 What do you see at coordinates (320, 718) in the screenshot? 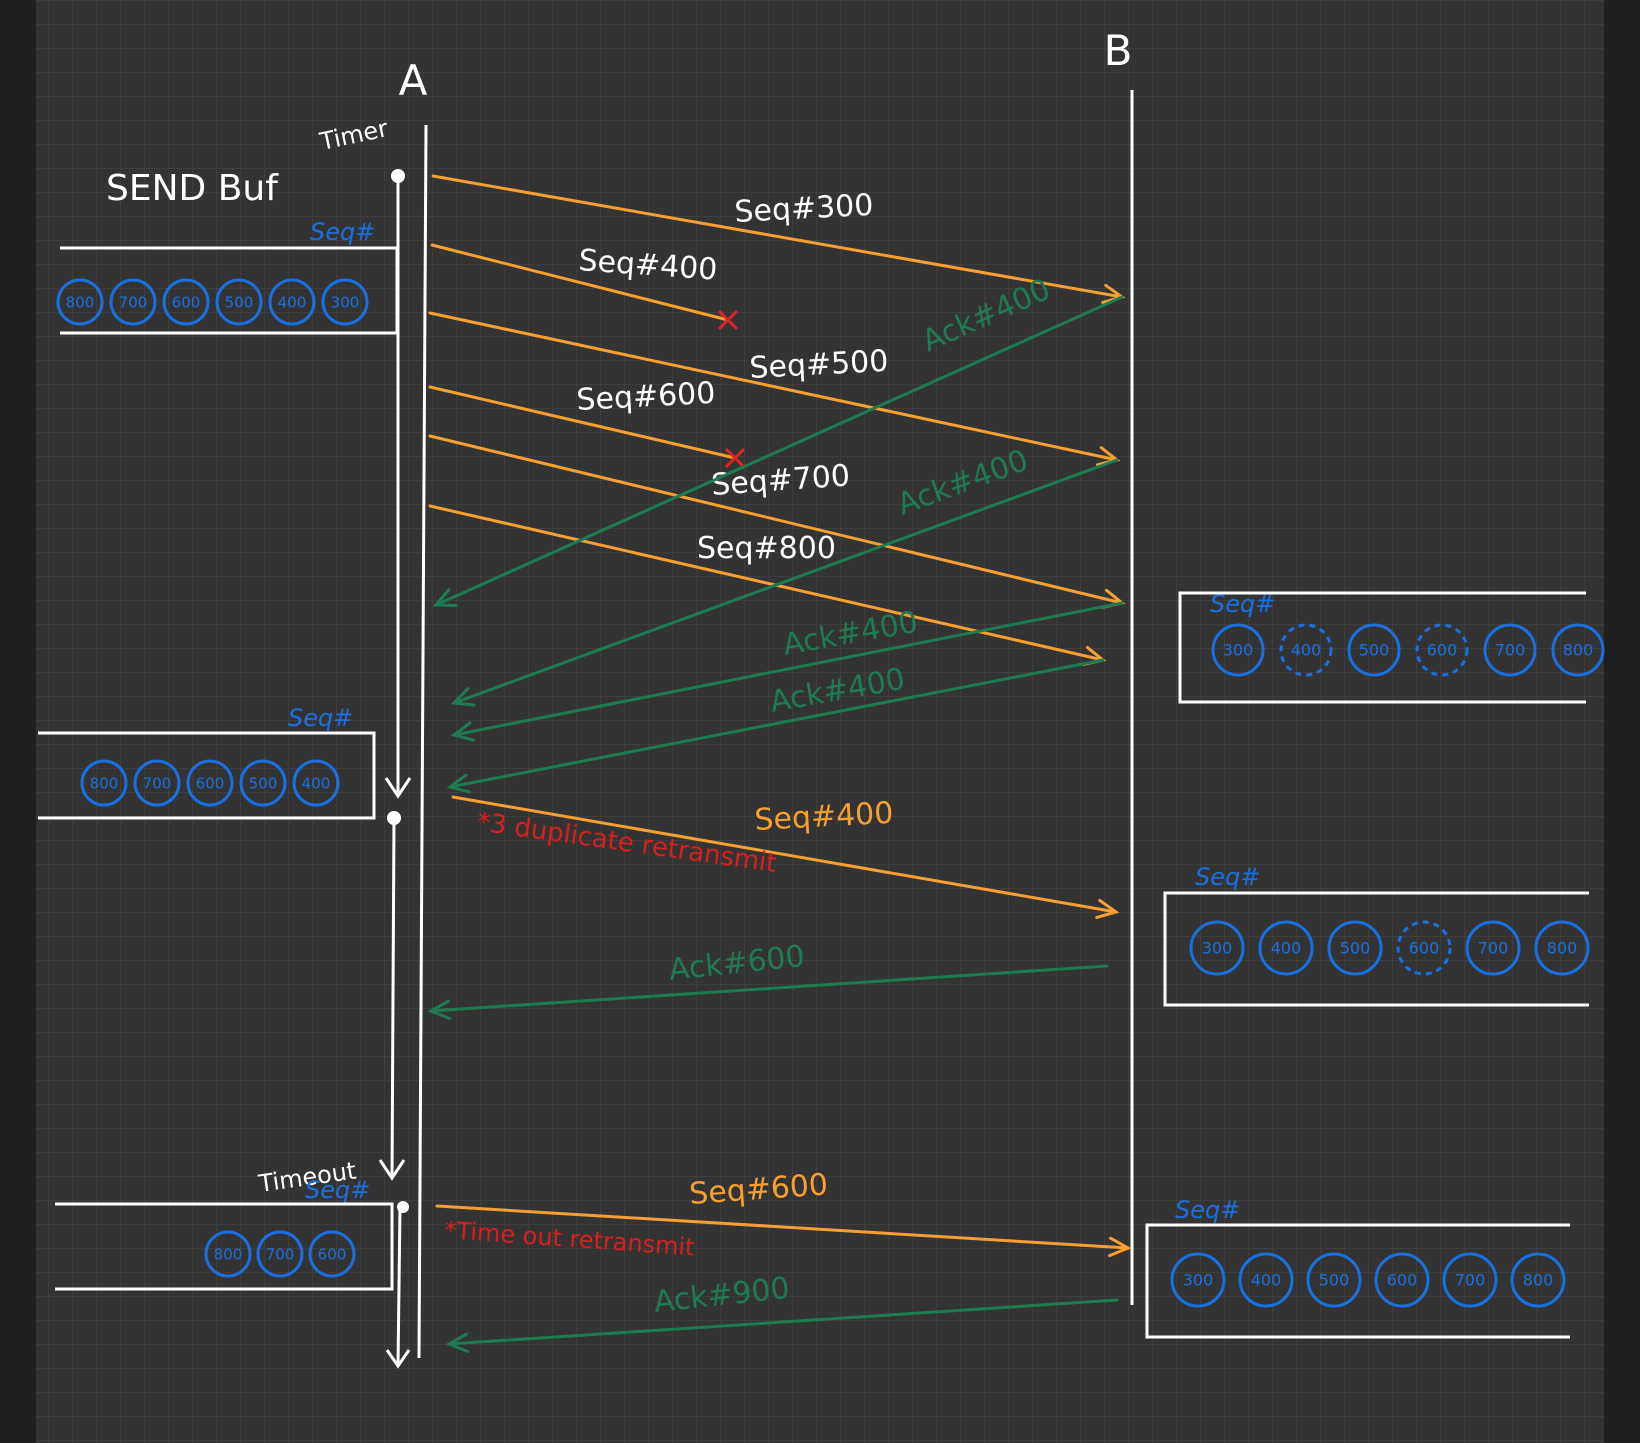
I see `send-buffer-2-header: Seq#` at bounding box center [320, 718].